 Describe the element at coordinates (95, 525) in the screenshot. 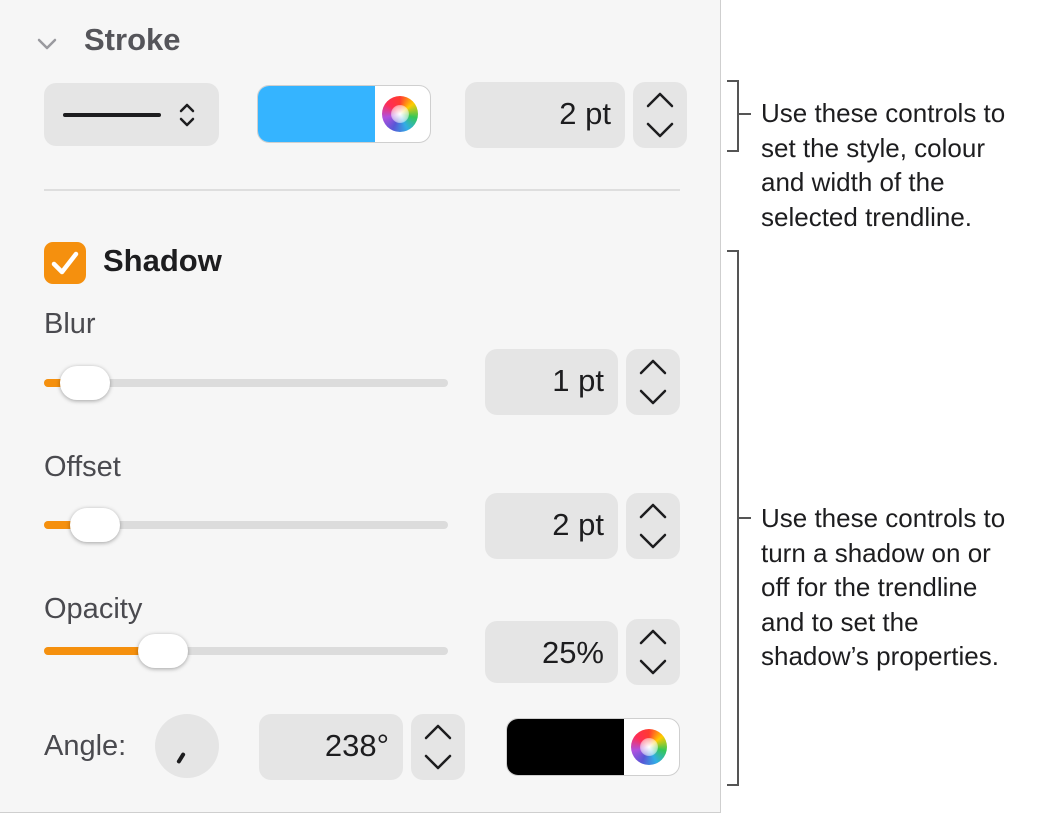

I see `offset-slider-knob` at that location.